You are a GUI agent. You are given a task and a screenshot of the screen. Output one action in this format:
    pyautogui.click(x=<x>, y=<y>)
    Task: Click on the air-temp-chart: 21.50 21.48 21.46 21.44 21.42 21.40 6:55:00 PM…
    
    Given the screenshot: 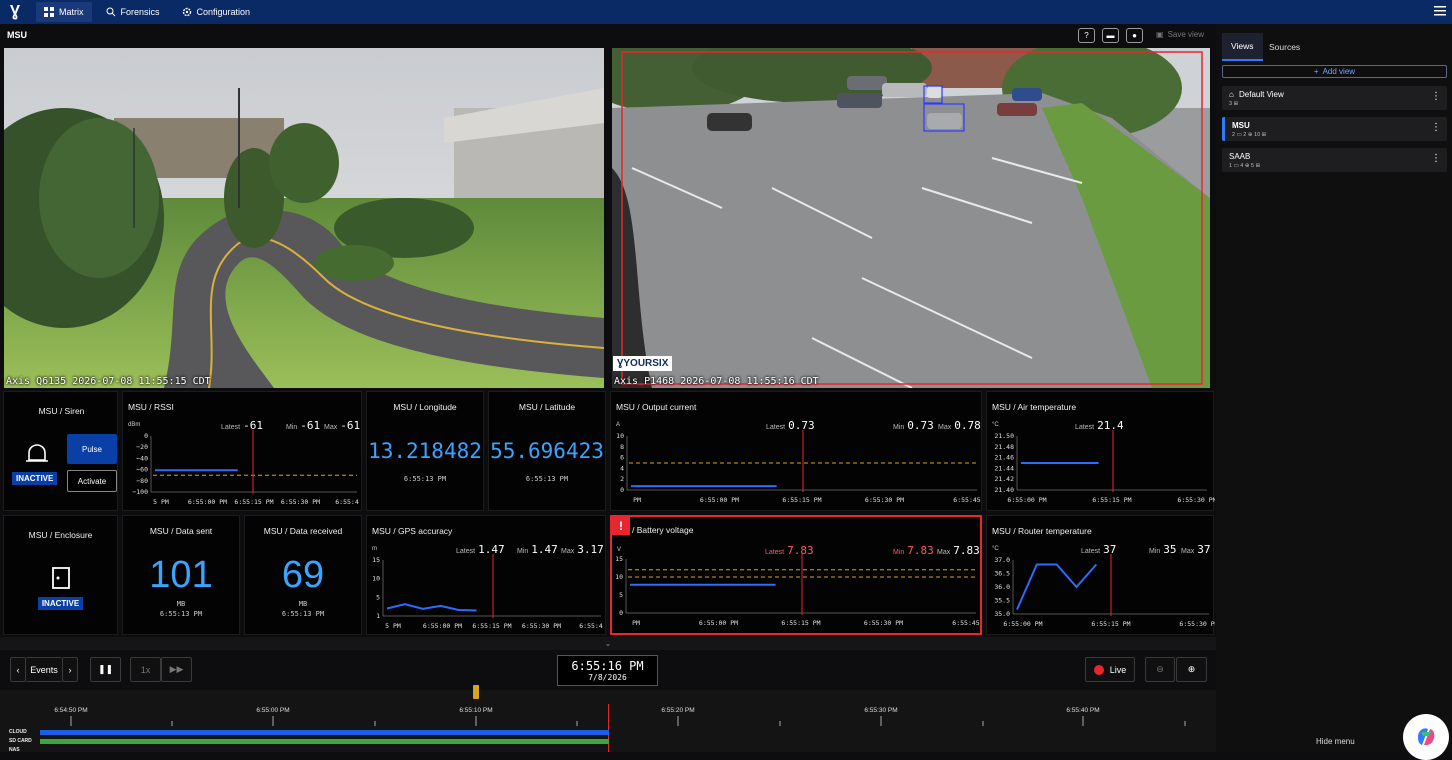 What is the action you would take?
    pyautogui.click(x=1104, y=467)
    